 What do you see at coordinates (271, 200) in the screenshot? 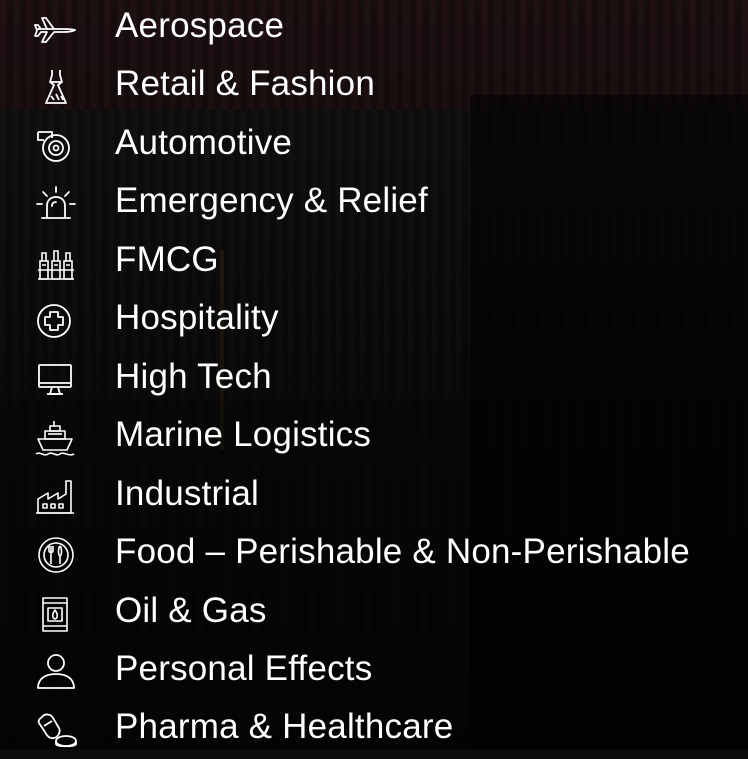
I see `industry-label: Emergency & Relief` at bounding box center [271, 200].